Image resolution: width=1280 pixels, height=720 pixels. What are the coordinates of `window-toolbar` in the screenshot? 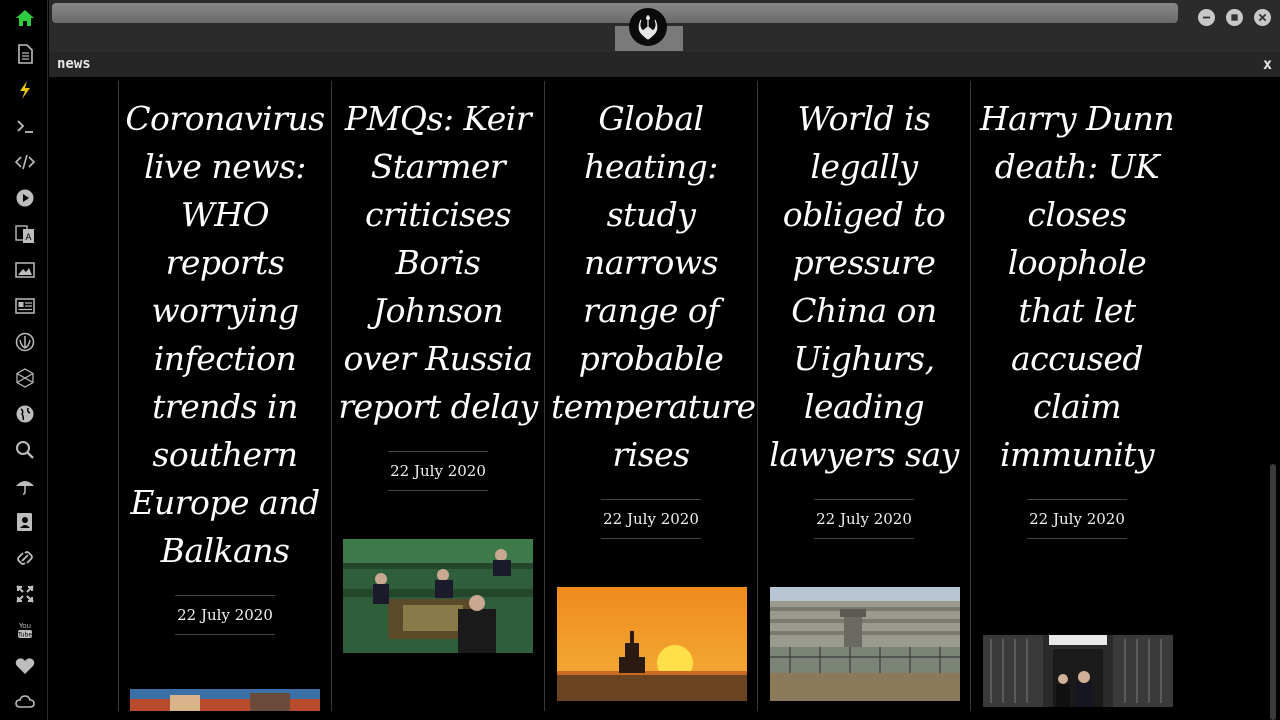 It's located at (664, 26).